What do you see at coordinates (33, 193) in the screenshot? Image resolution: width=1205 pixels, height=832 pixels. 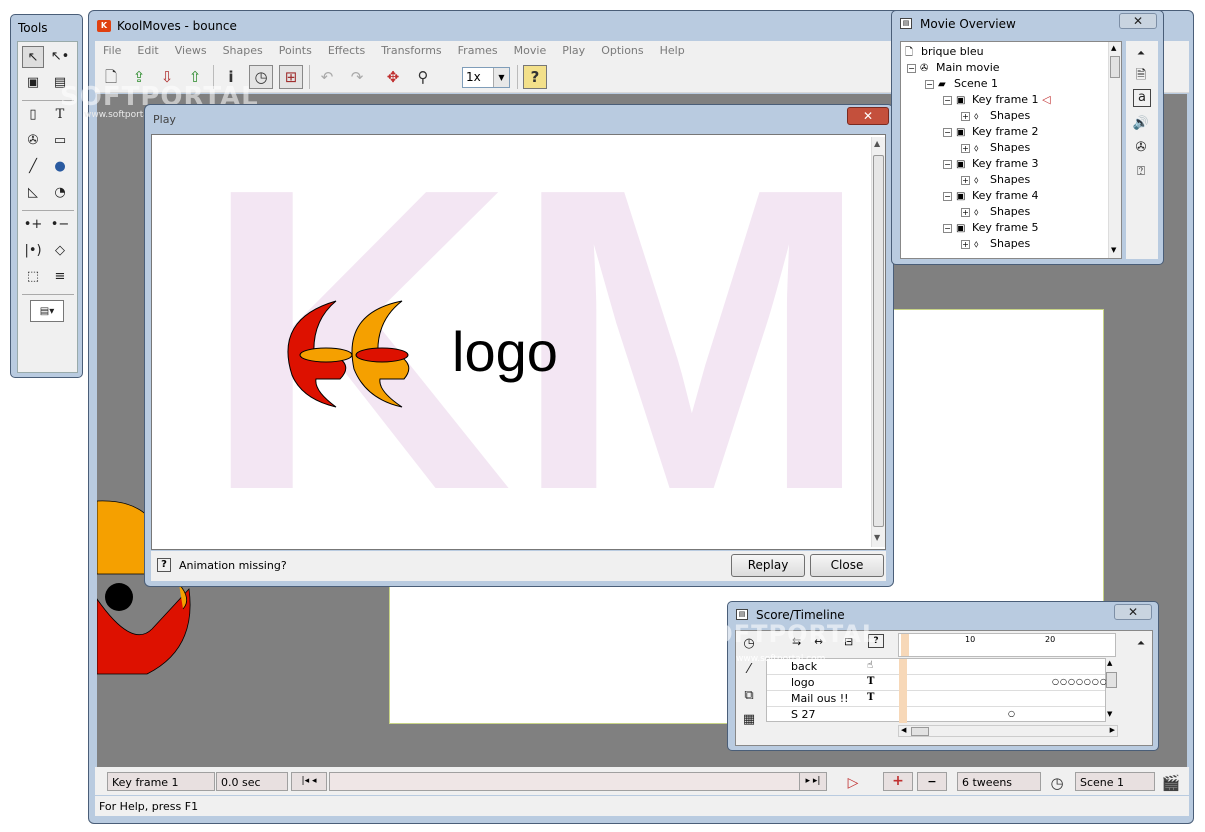 I see `corner-tool-icon: ◺` at bounding box center [33, 193].